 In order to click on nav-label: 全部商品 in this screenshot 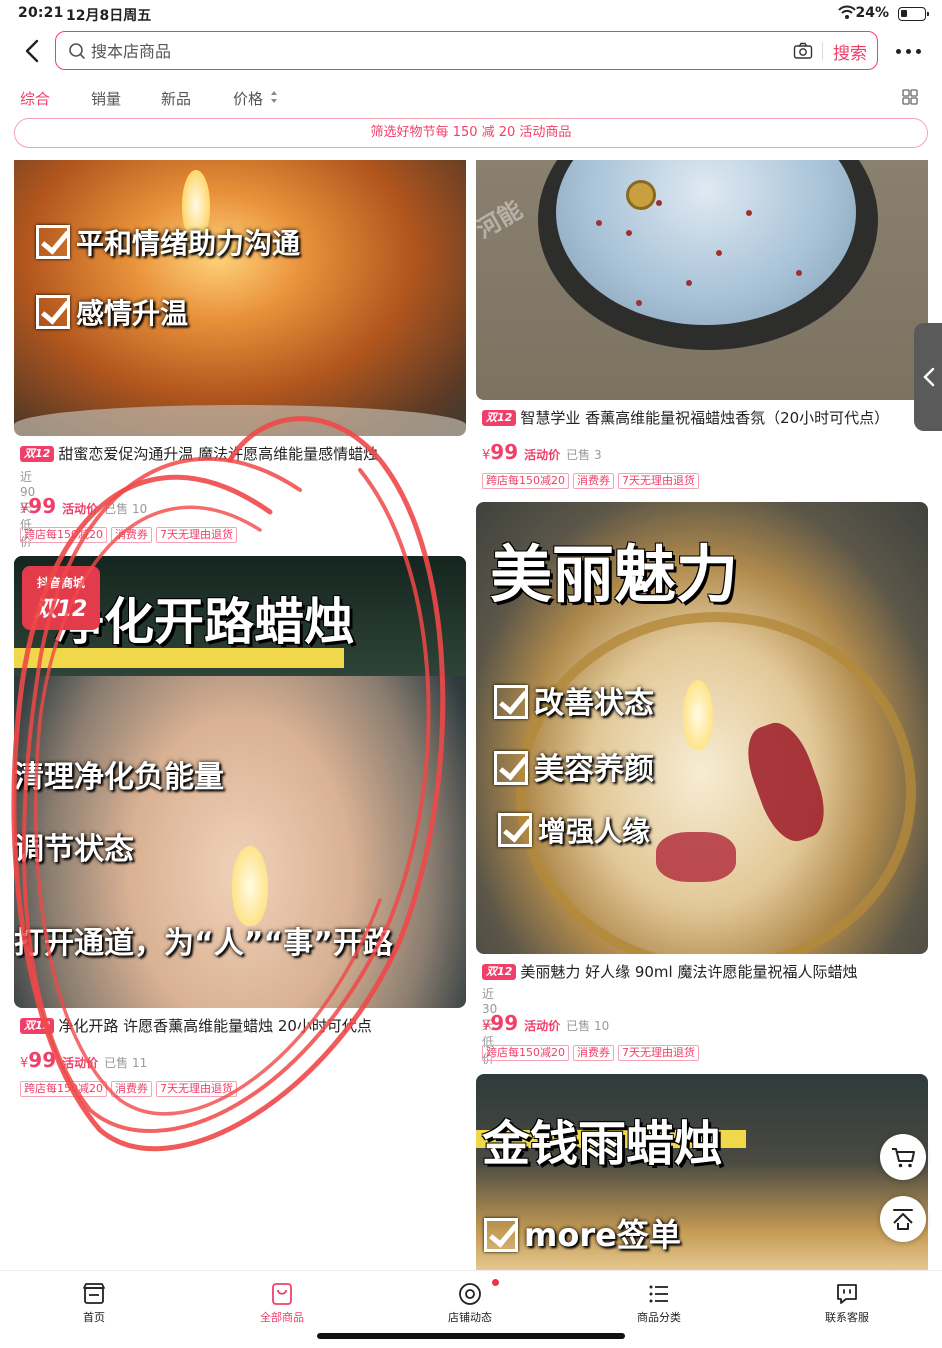, I will do `click(282, 1317)`.